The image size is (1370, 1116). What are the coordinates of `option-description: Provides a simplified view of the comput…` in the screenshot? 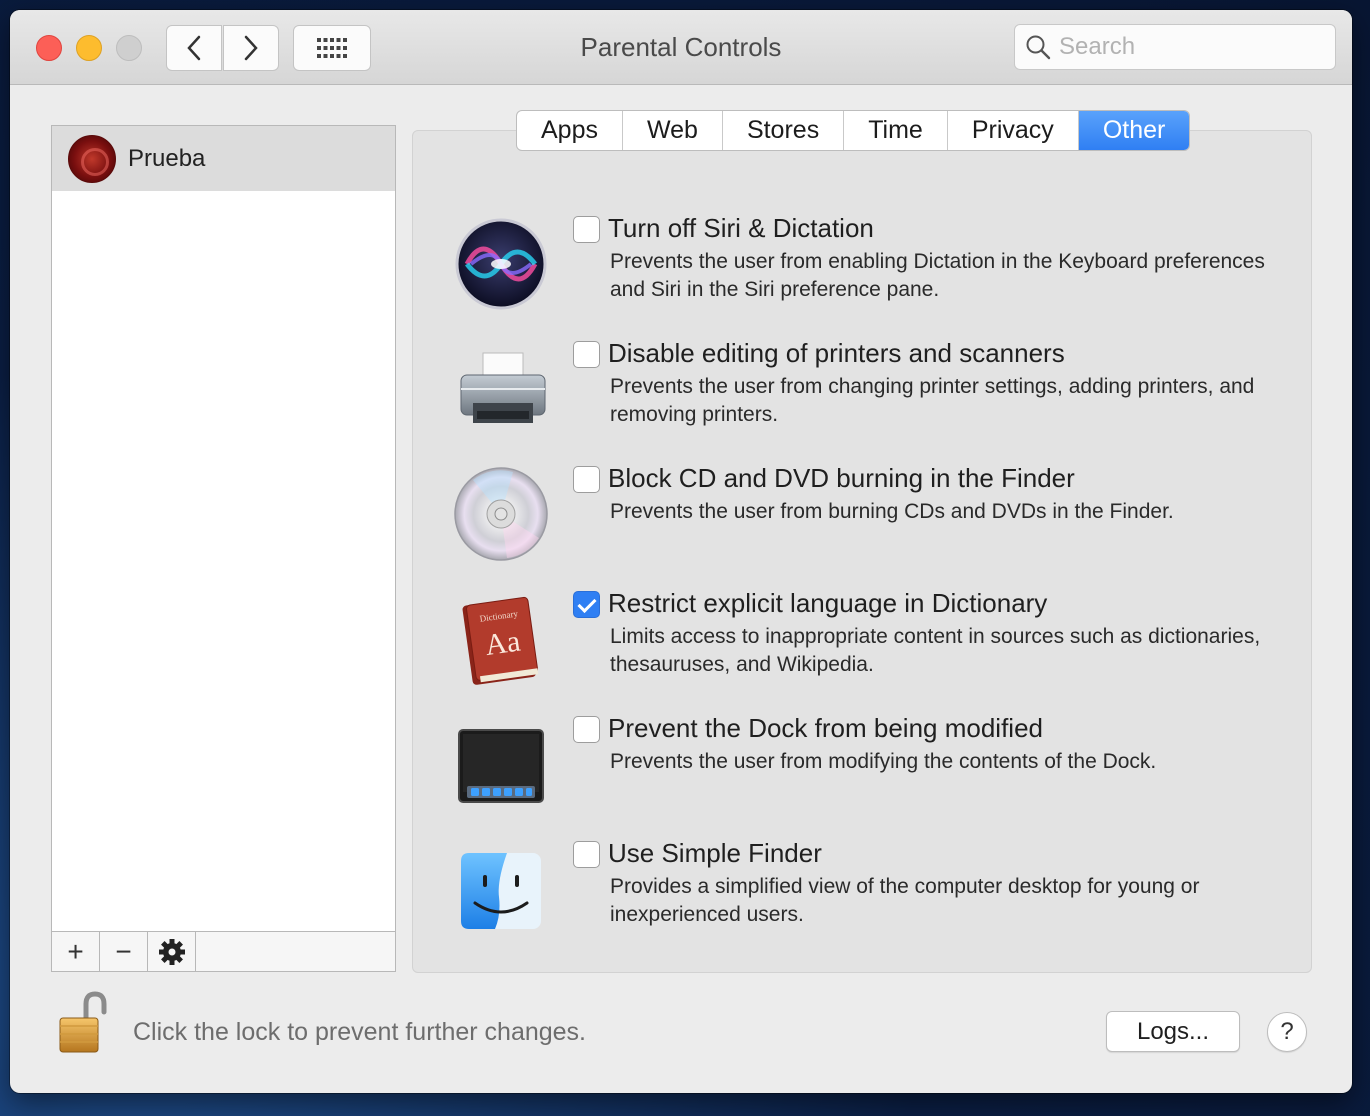 It's located at (905, 900).